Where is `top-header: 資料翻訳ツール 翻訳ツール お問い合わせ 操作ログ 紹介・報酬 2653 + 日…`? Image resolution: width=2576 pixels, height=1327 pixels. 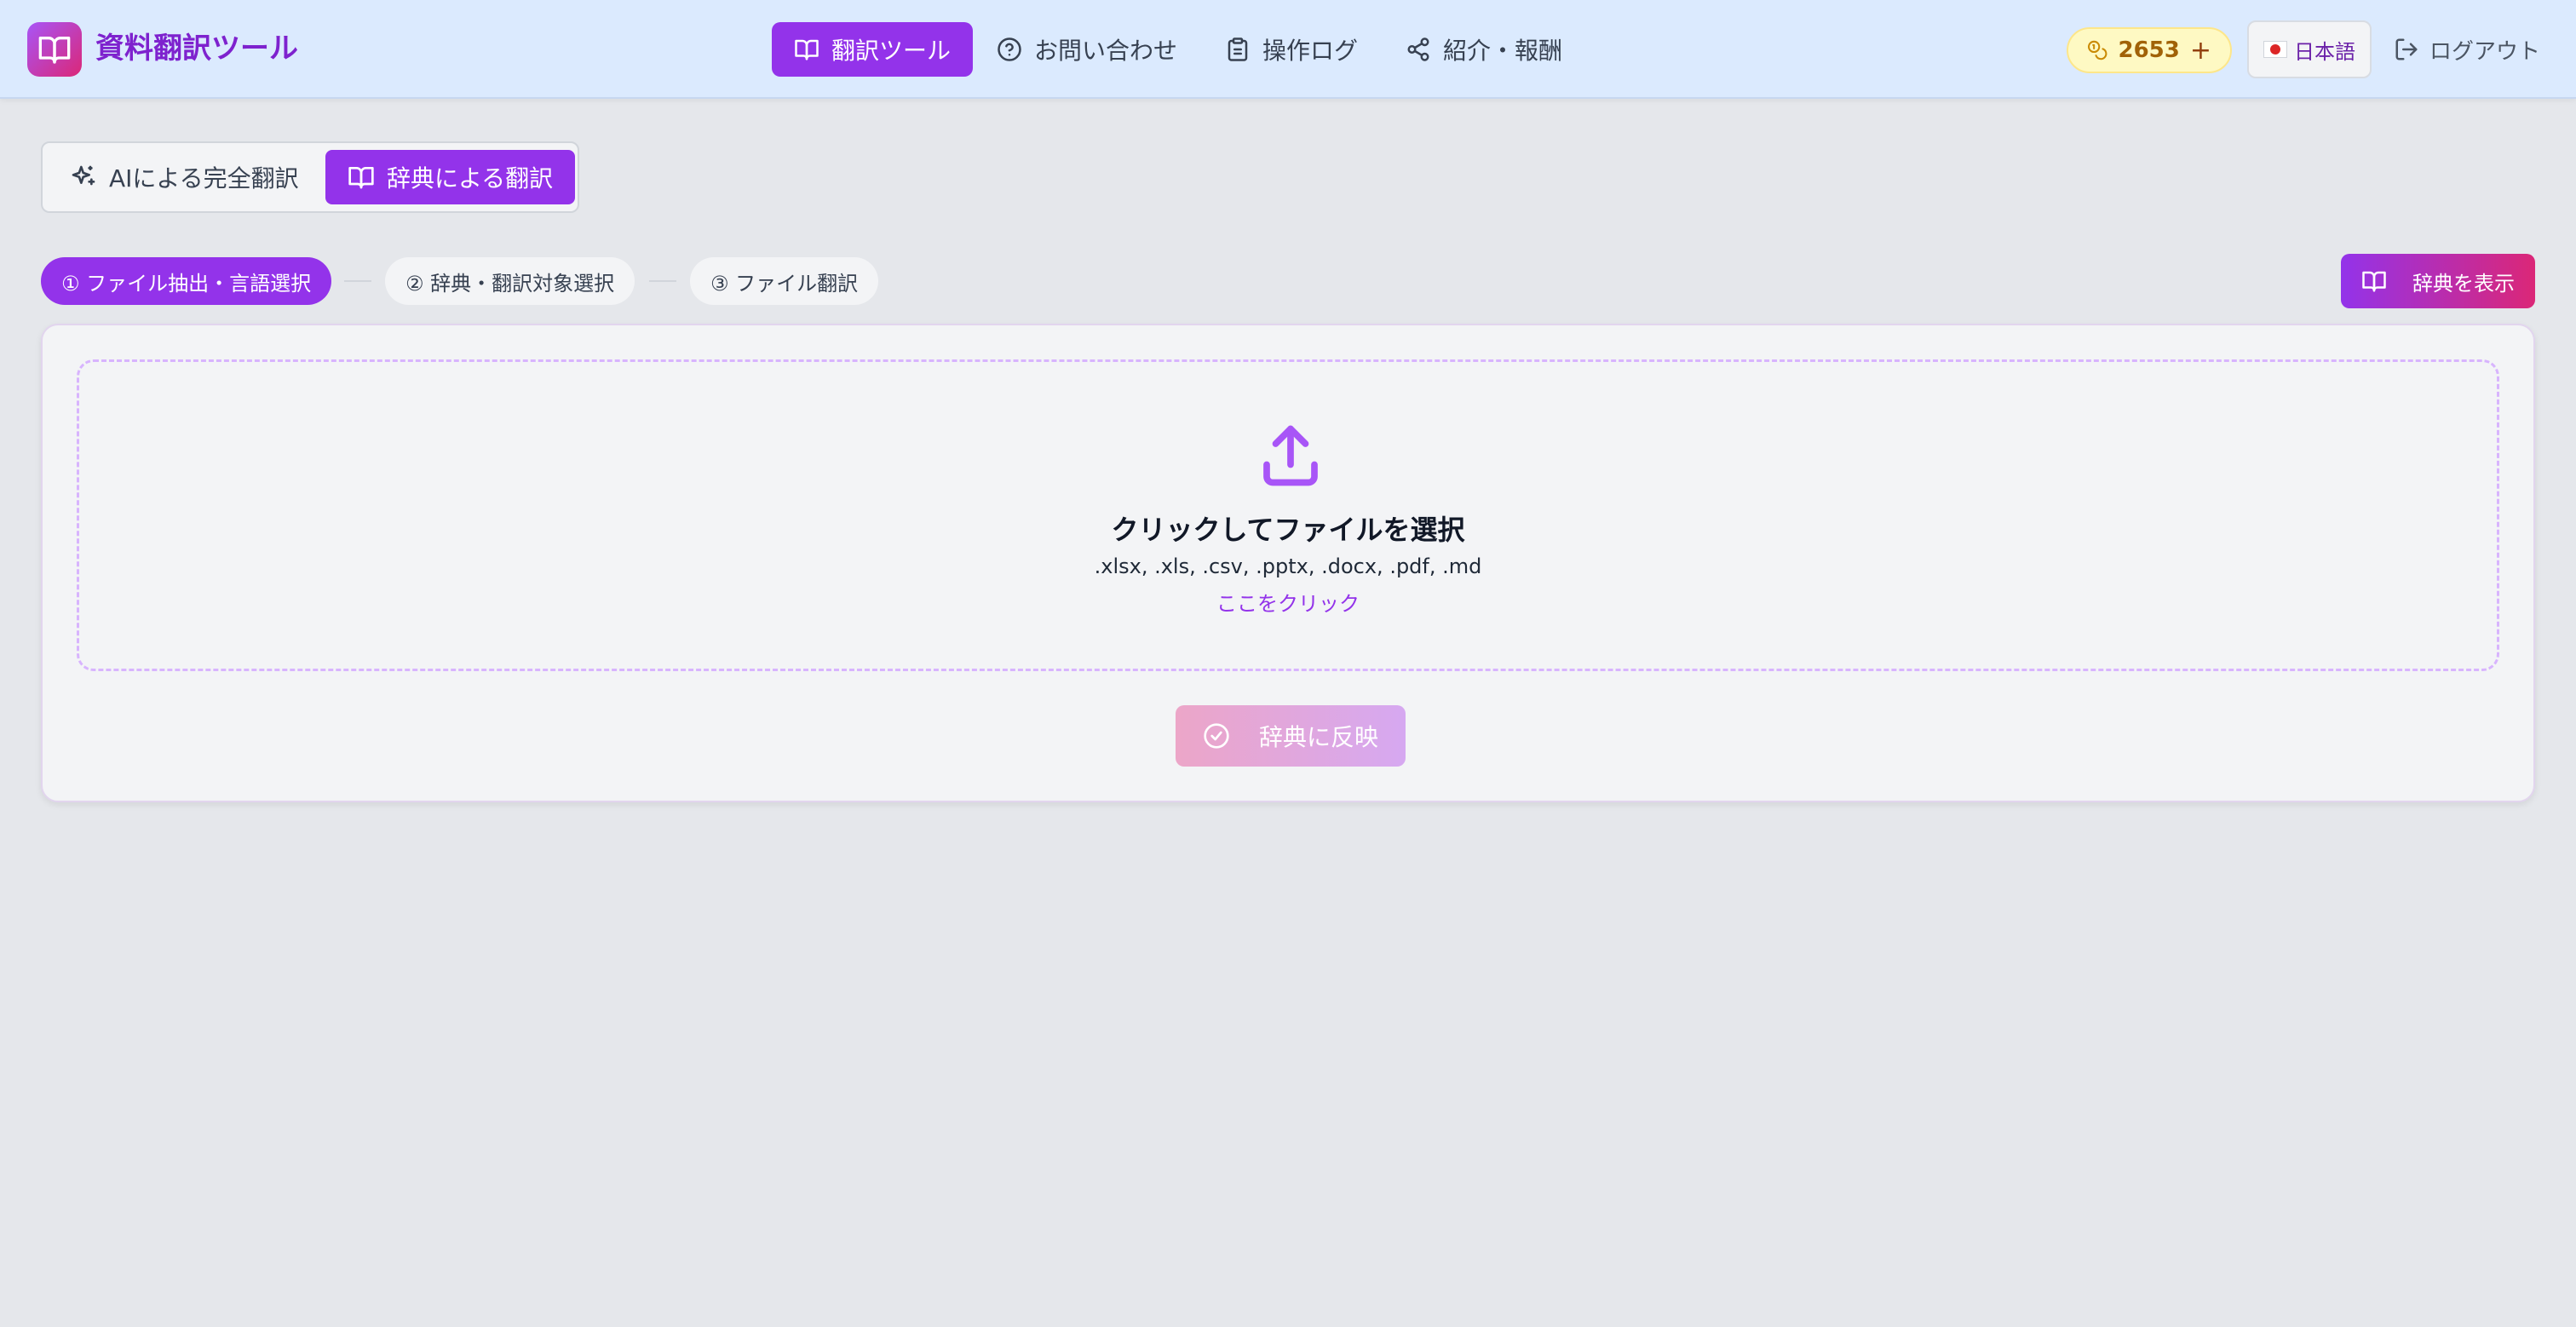
top-header: 資料翻訳ツール 翻訳ツール お問い合わせ 操作ログ 紹介・報酬 2653 + 日… is located at coordinates (1288, 49).